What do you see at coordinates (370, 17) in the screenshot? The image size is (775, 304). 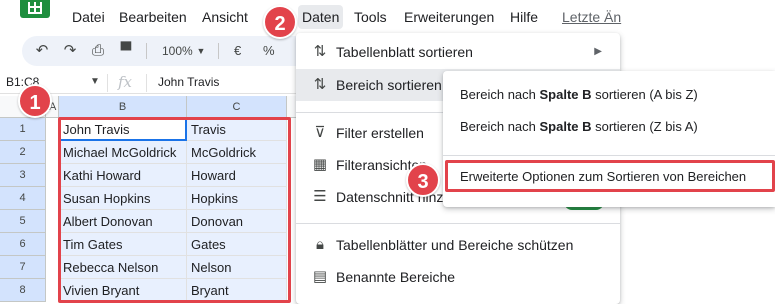 I see `menu-tools: Tools` at bounding box center [370, 17].